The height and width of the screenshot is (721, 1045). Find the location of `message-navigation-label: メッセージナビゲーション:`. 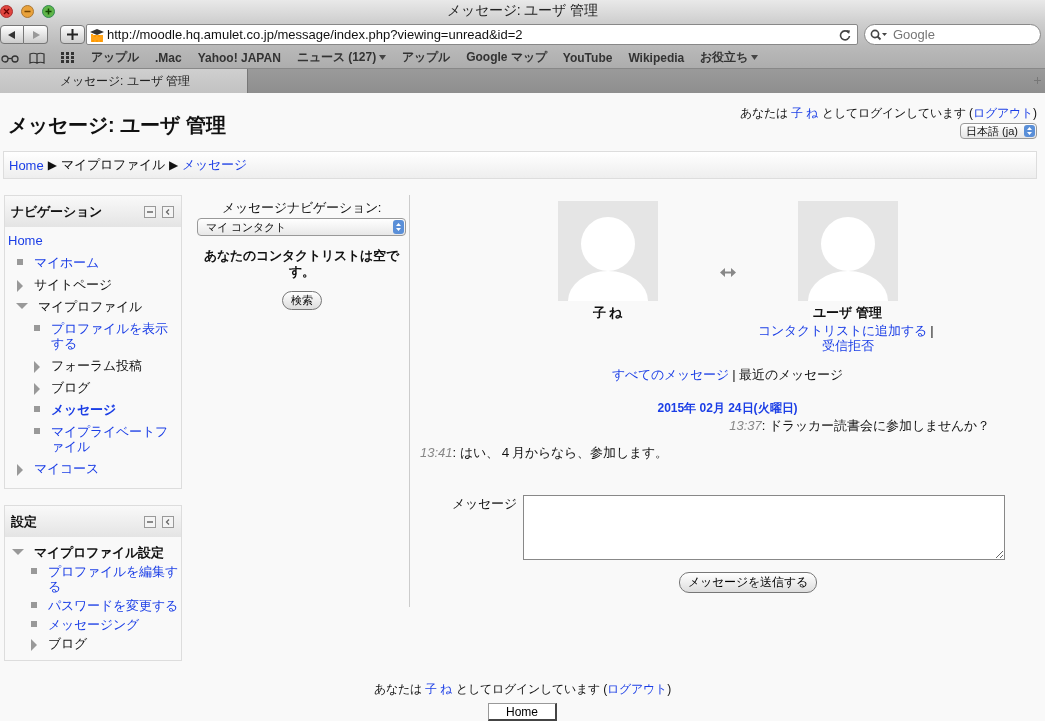

message-navigation-label: メッセージナビゲーション: is located at coordinates (301, 208).